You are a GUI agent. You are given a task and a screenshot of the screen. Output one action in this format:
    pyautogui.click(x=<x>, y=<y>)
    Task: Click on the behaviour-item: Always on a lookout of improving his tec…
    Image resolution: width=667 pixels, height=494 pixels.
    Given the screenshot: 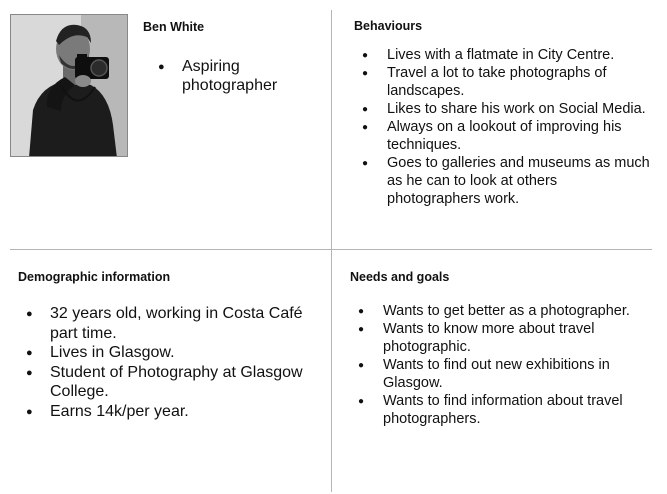 What is the action you would take?
    pyautogui.click(x=507, y=136)
    